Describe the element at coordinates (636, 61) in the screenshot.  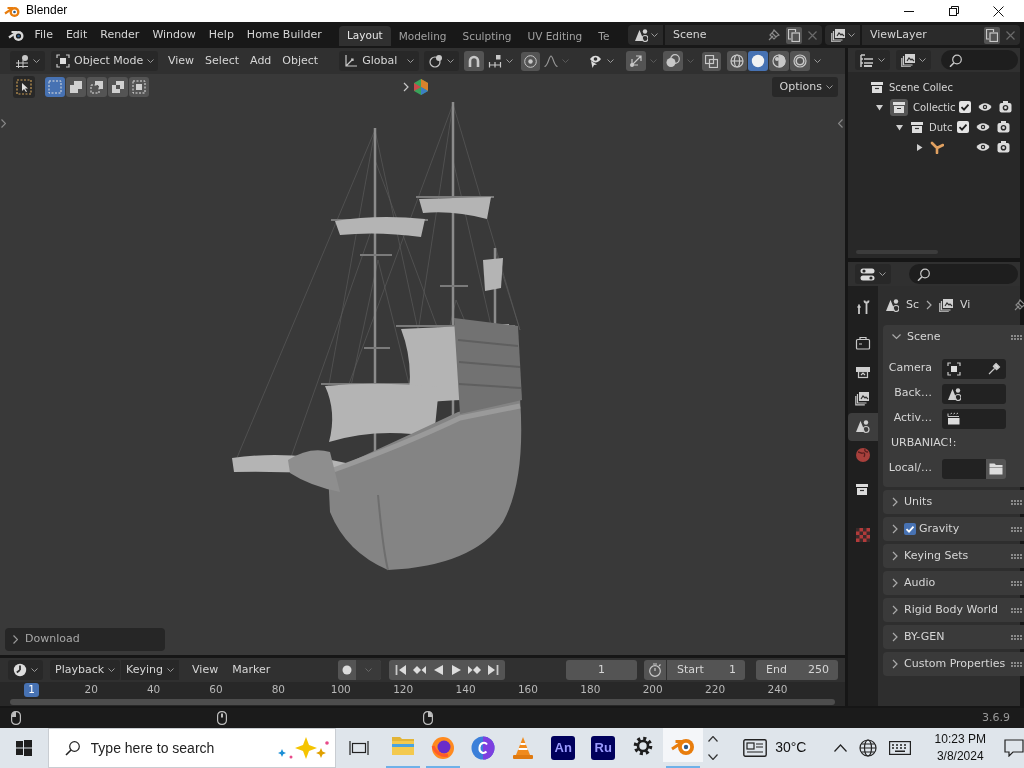
I see `gizmo-icon` at that location.